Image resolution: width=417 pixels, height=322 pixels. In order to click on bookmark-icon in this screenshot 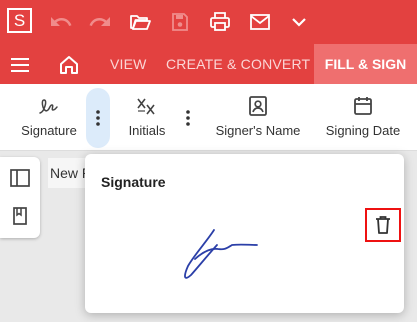, I will do `click(20, 216)`.